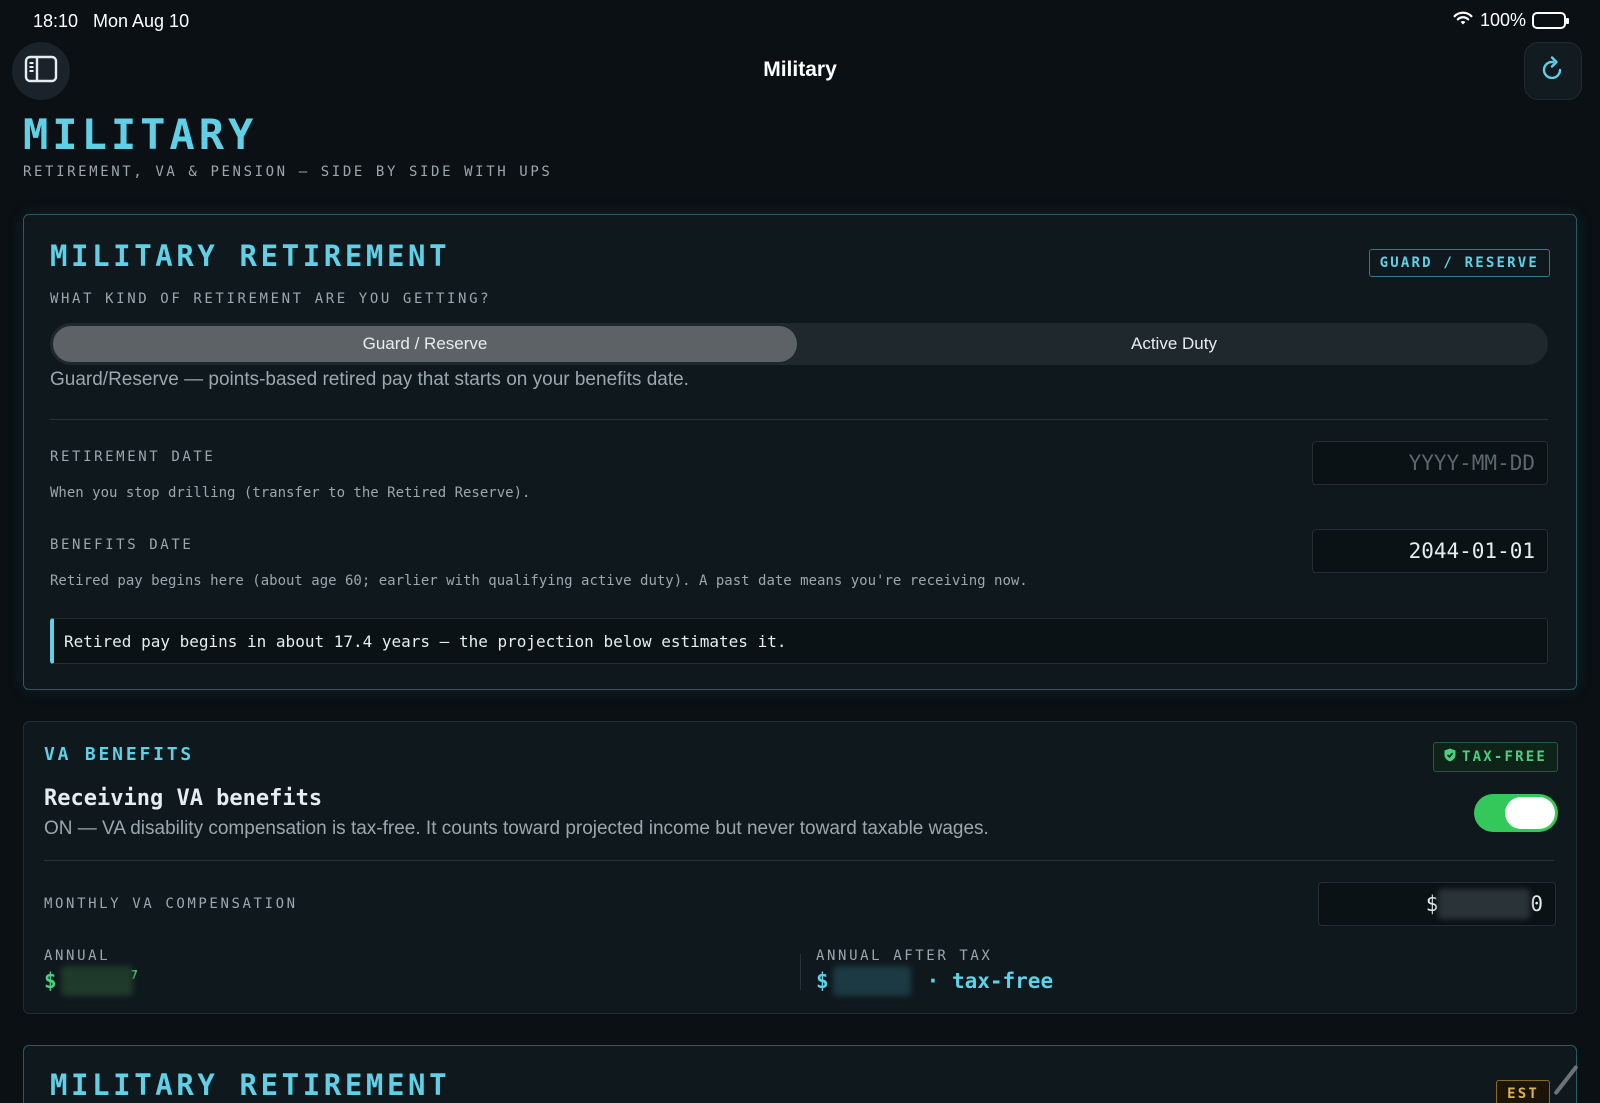  I want to click on refresh-button, so click(1553, 71).